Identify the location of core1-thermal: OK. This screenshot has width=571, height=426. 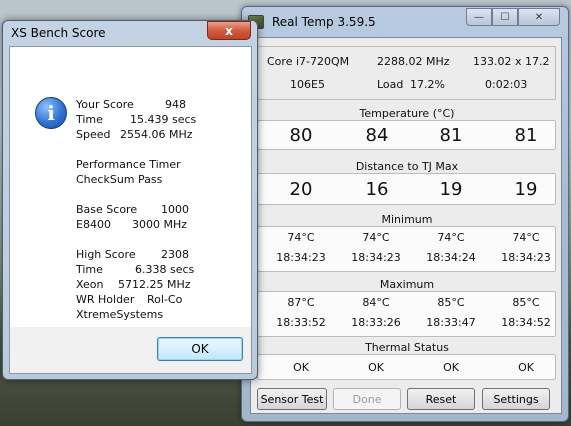
(376, 367).